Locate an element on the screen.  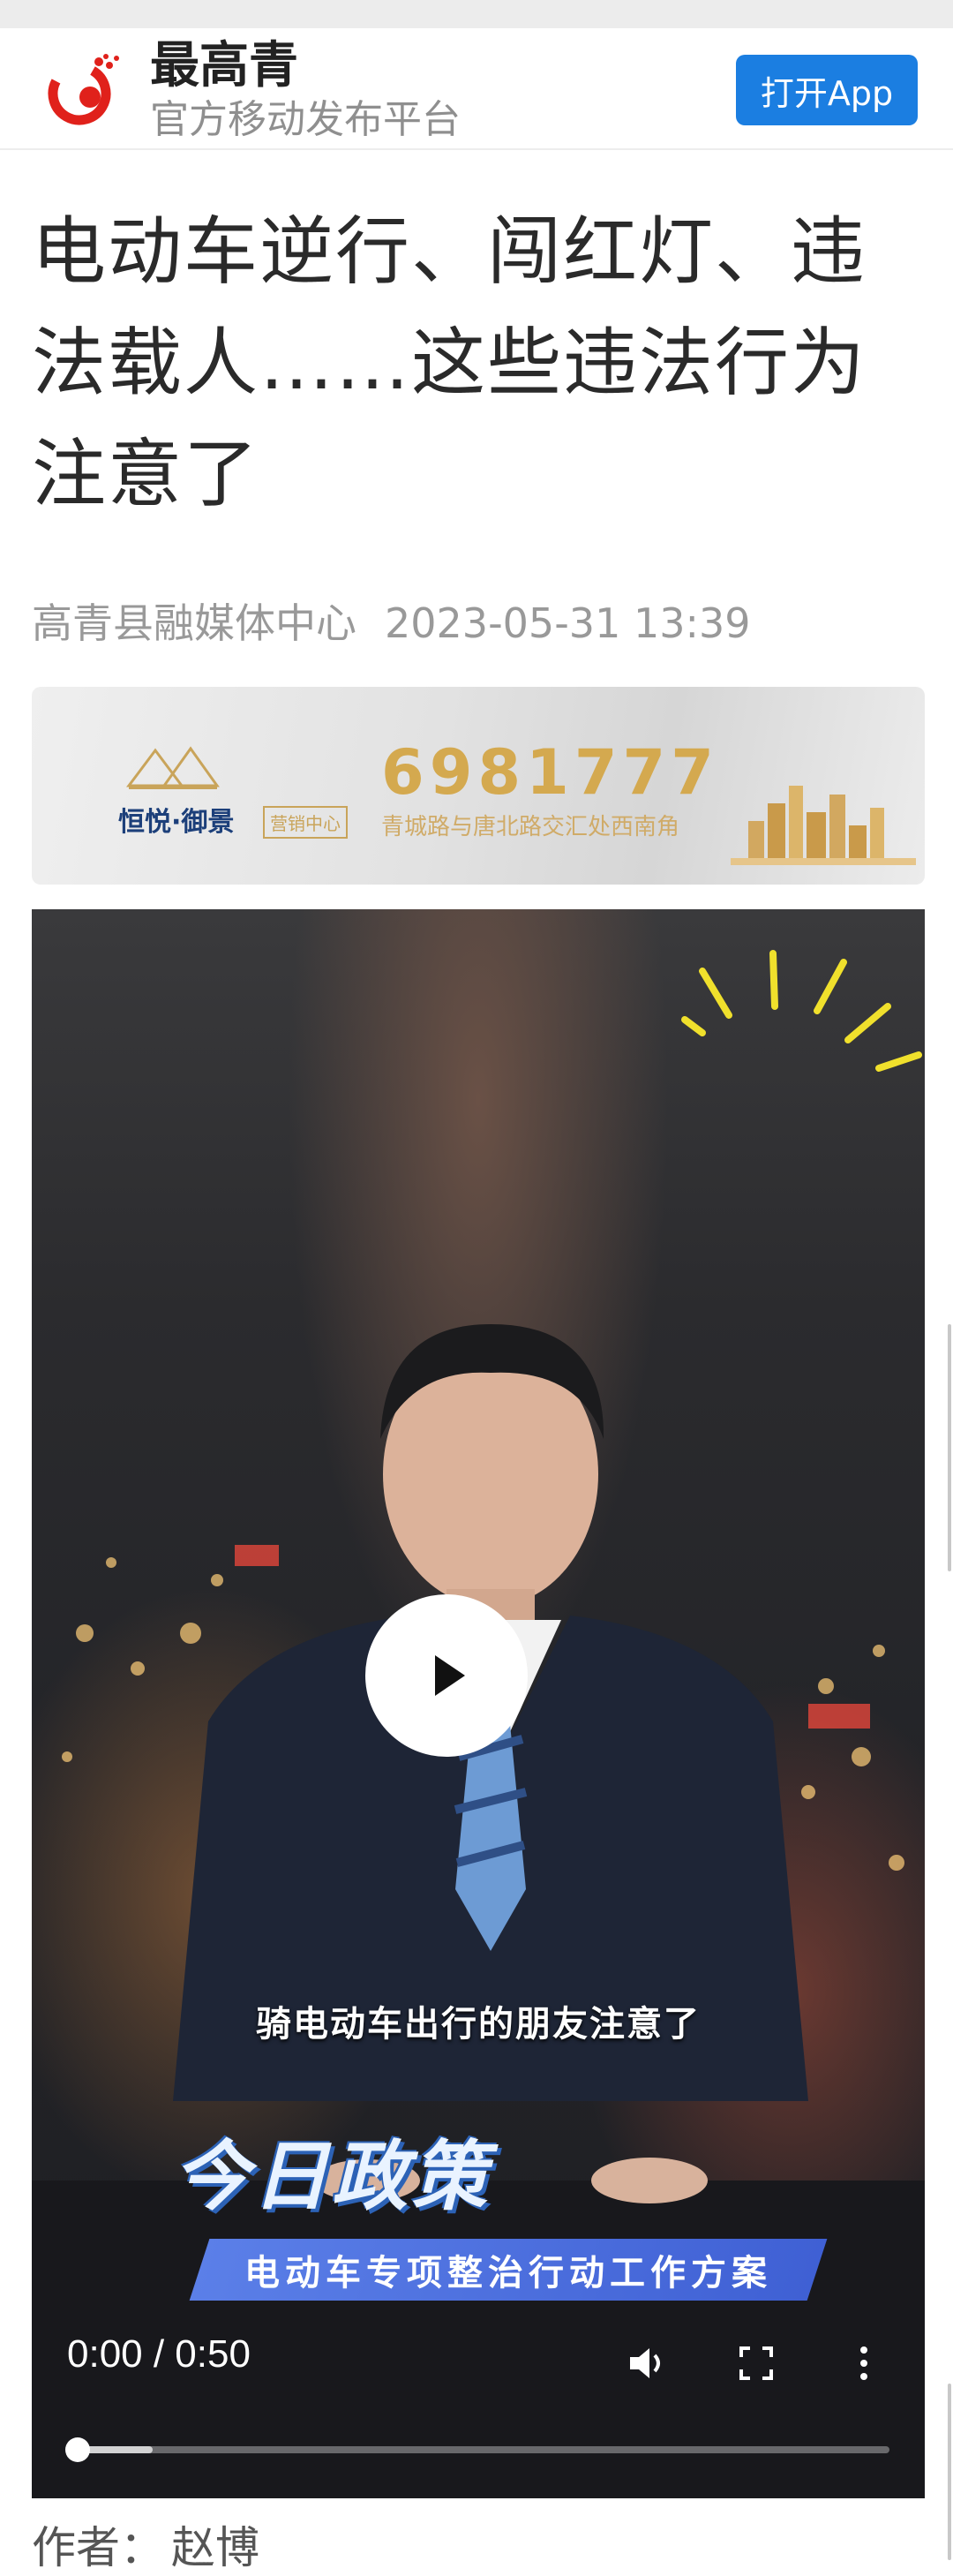
scrollbar-lower is located at coordinates (950, 2472).